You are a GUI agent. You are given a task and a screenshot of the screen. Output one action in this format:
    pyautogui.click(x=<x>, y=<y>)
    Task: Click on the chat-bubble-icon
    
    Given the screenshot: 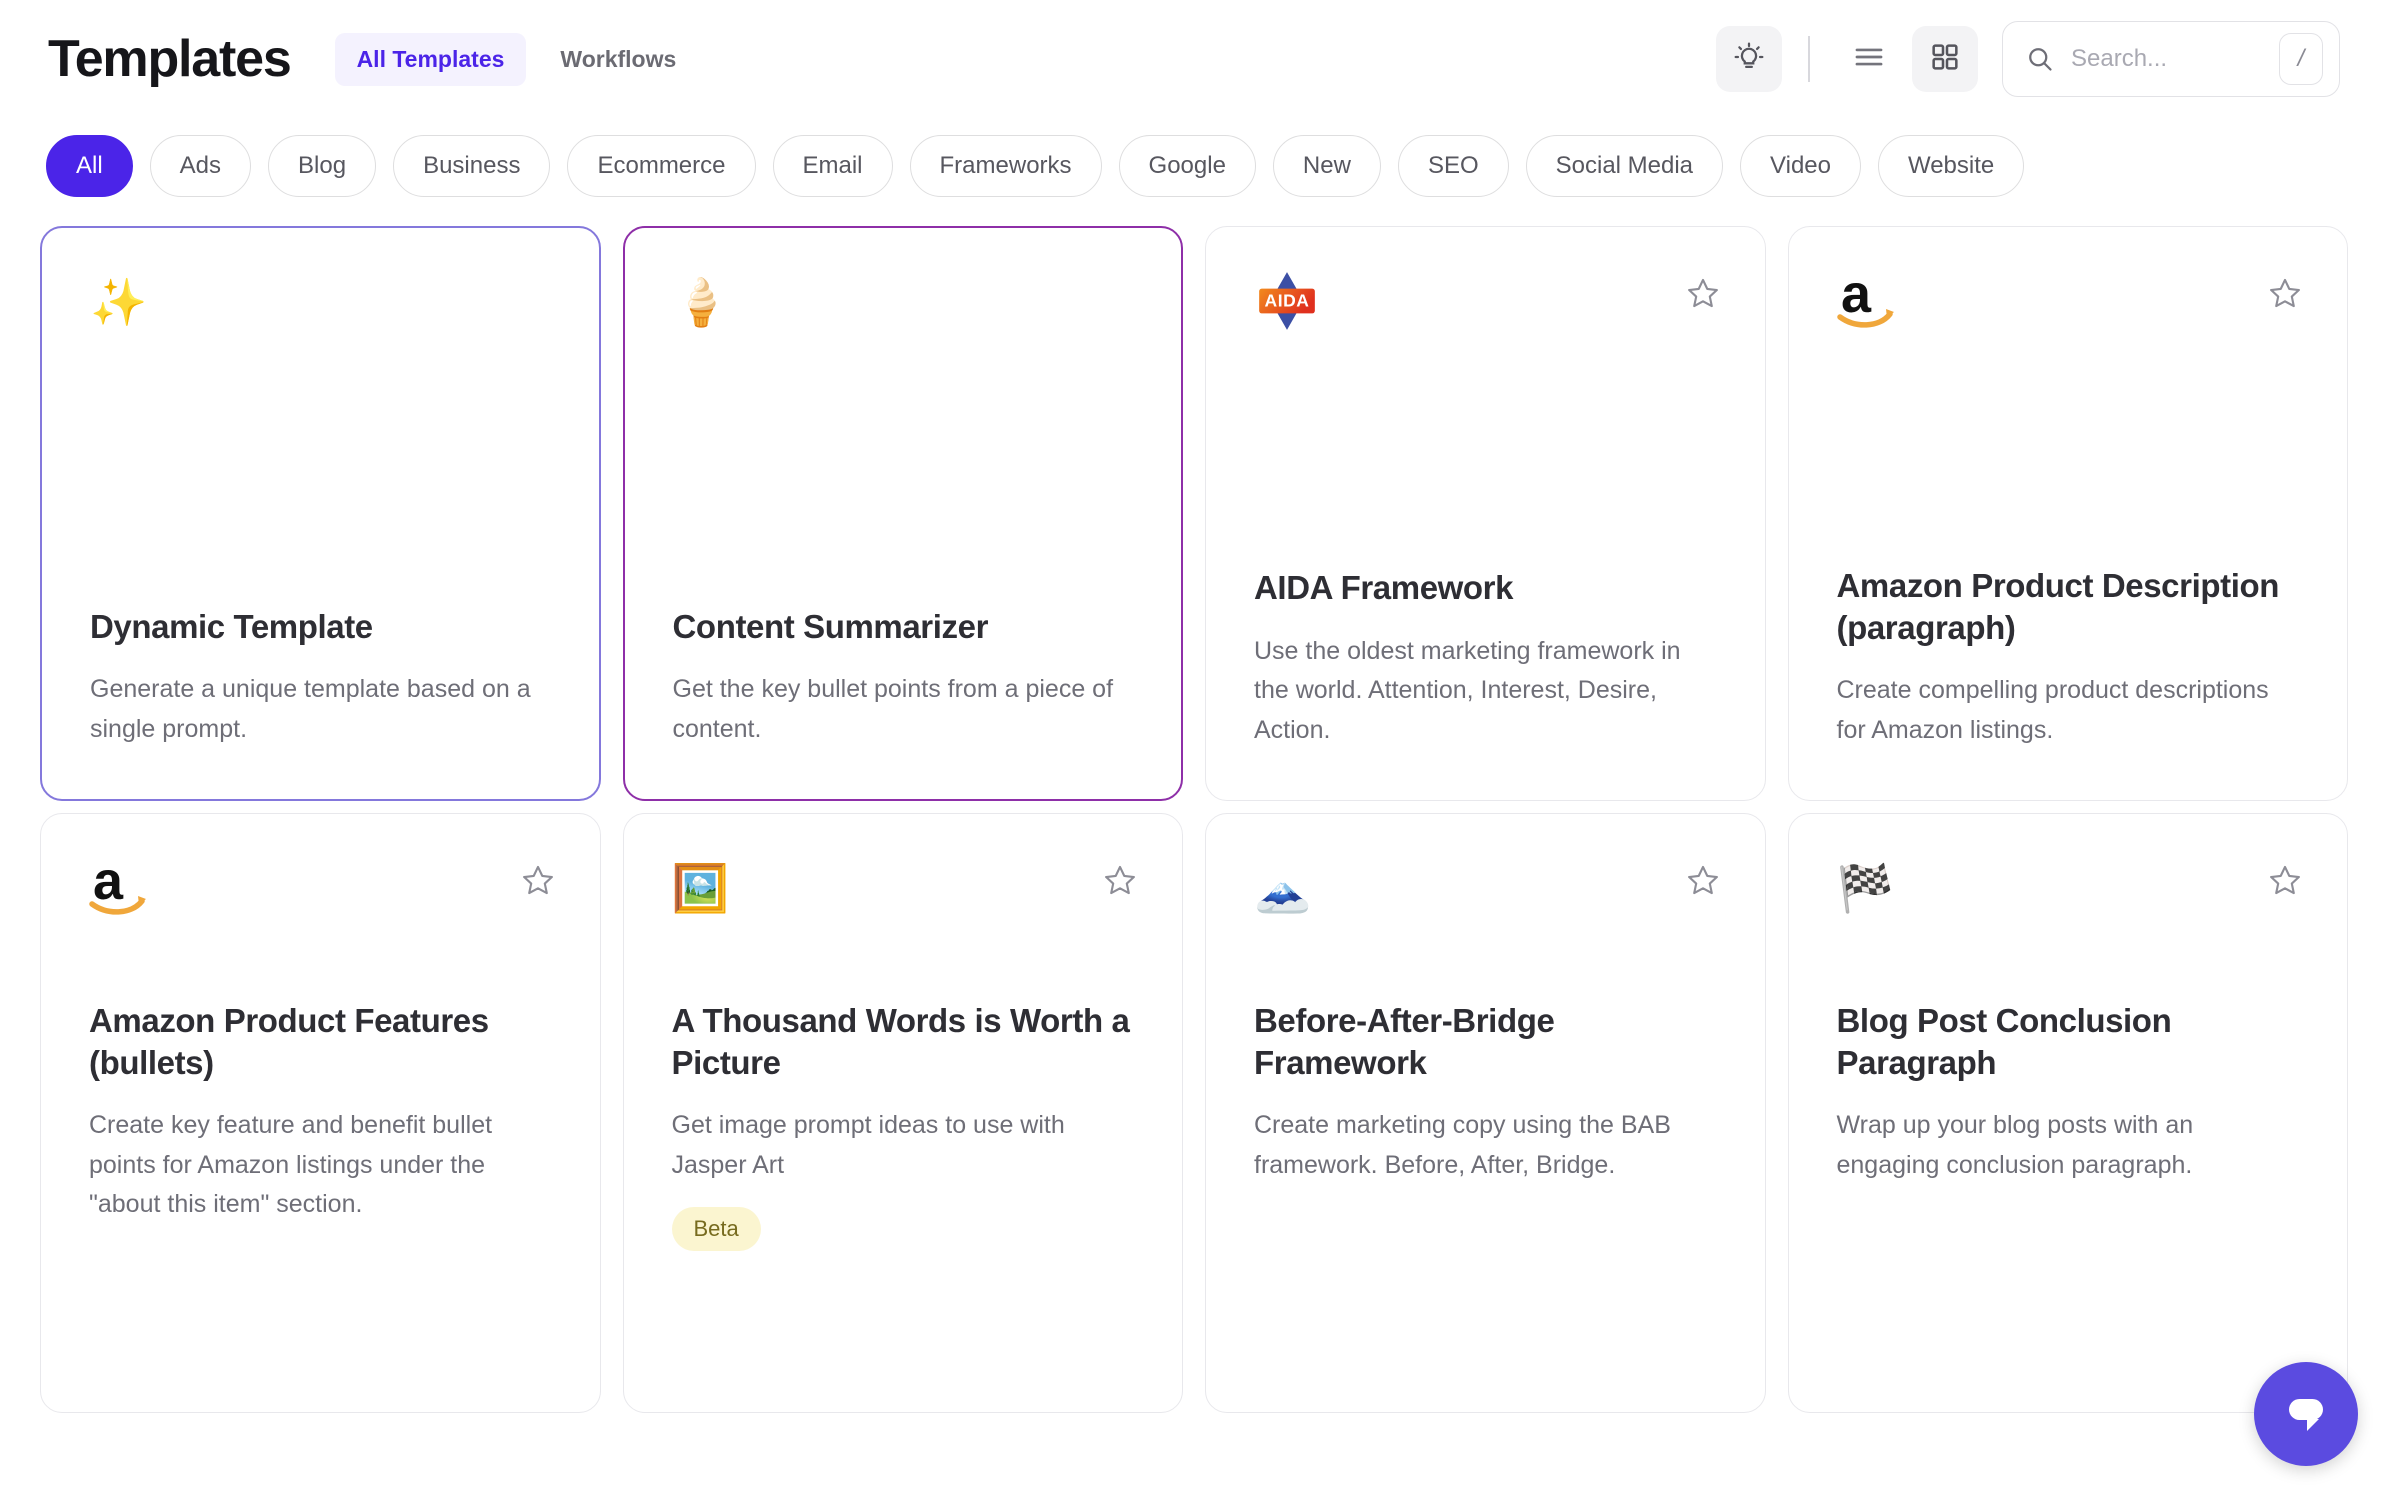 What is the action you would take?
    pyautogui.click(x=2306, y=1414)
    